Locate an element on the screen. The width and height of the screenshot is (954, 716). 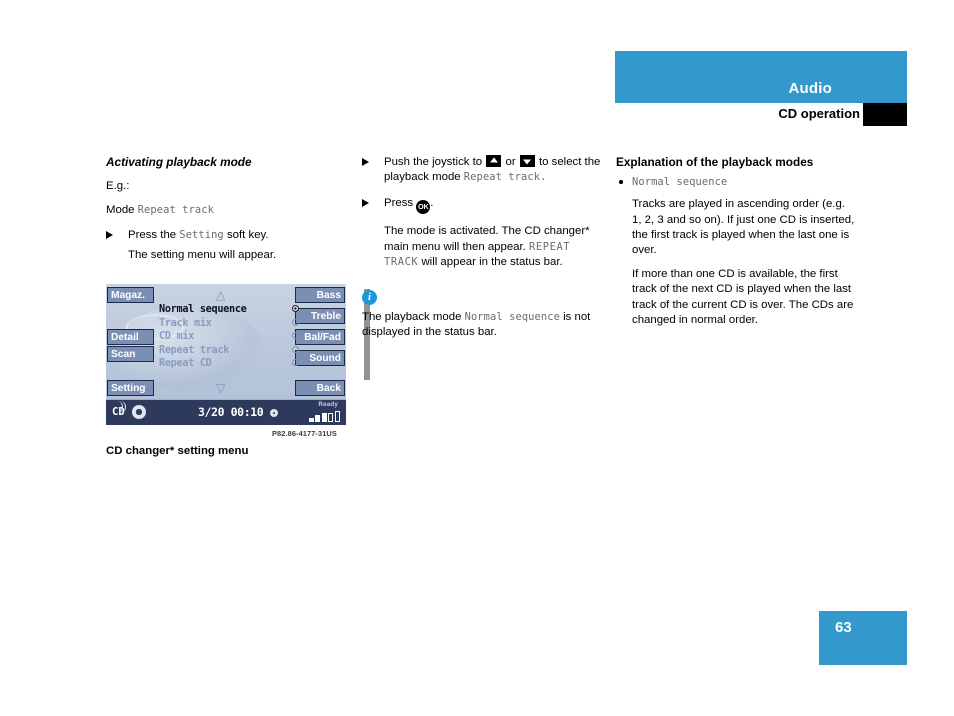
menu-item-normal-sequence: Normal sequence is located at coordinates (226, 310).